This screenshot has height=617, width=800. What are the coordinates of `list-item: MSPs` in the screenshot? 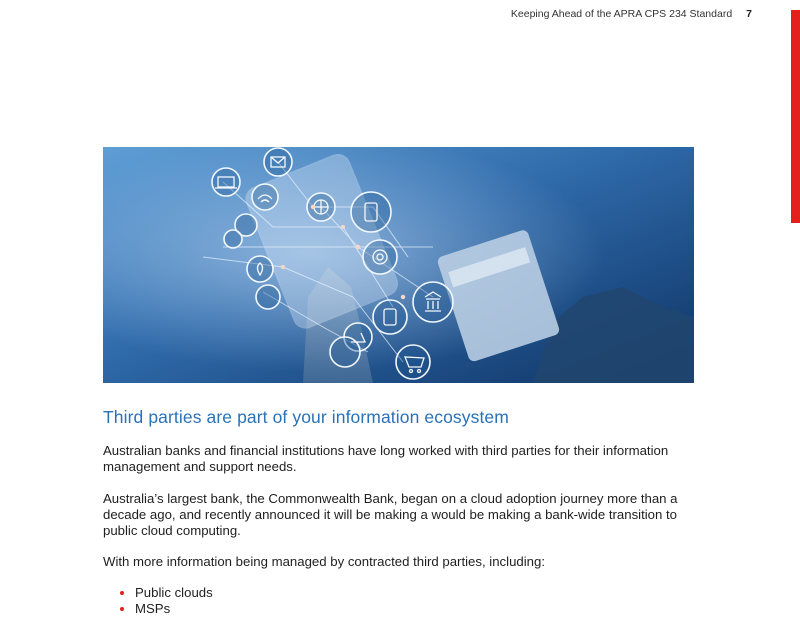 It's located at (165, 609).